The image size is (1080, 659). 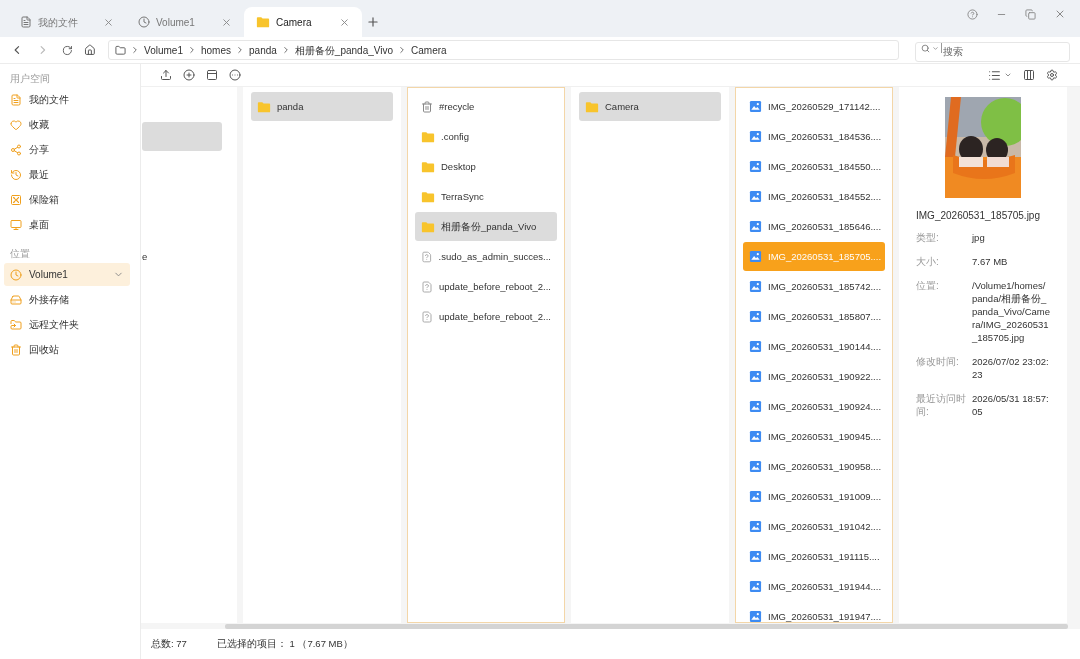 What do you see at coordinates (235, 75) in the screenshot?
I see `more-icon` at bounding box center [235, 75].